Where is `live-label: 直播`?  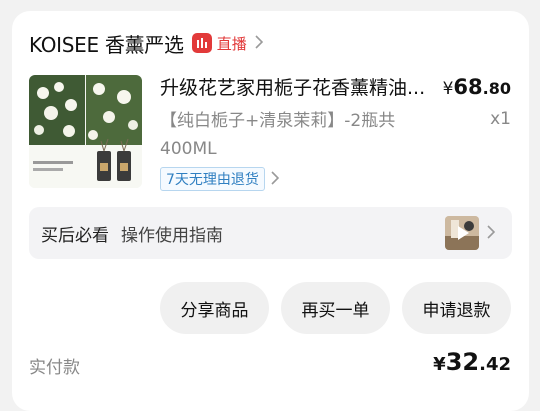
live-label: 直播 is located at coordinates (232, 43).